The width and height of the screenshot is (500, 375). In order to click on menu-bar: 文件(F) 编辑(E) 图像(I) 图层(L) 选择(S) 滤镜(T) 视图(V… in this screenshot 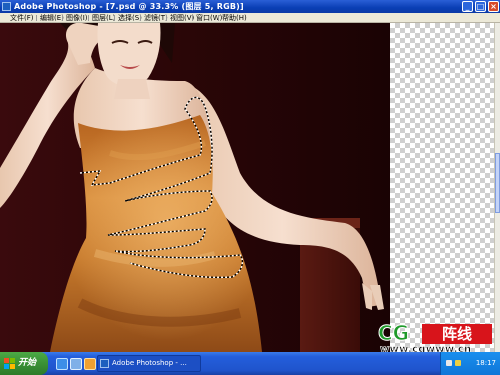, I will do `click(250, 18)`.